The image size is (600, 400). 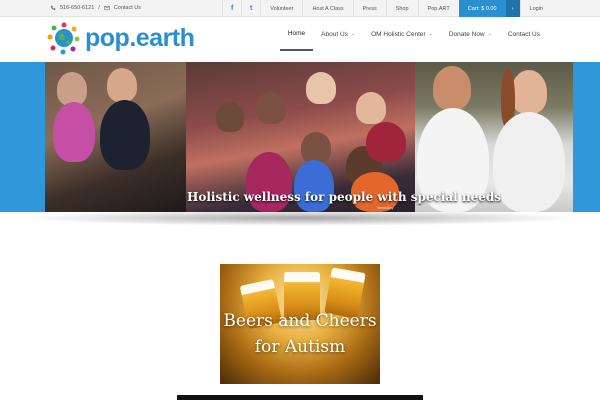 I want to click on nav-item-home: Home, so click(x=296, y=34).